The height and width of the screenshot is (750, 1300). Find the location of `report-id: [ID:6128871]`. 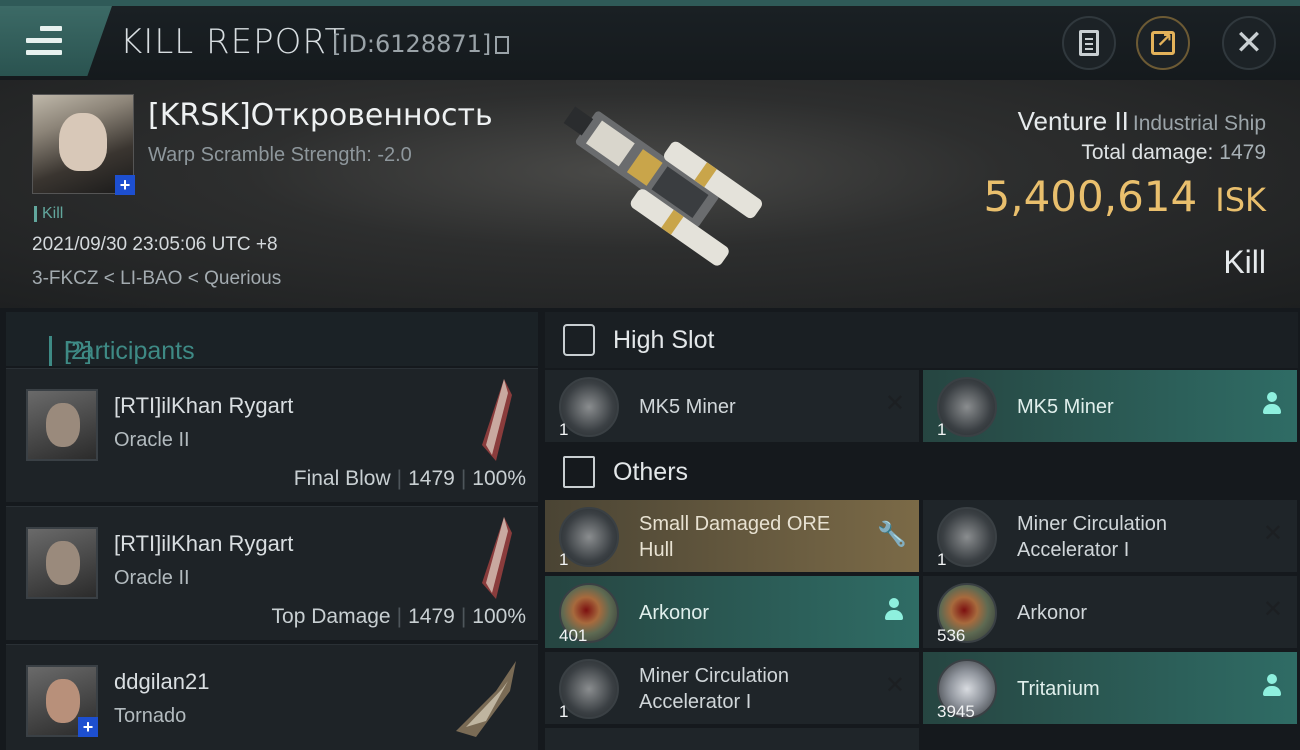

report-id: [ID:6128871] is located at coordinates (421, 44).